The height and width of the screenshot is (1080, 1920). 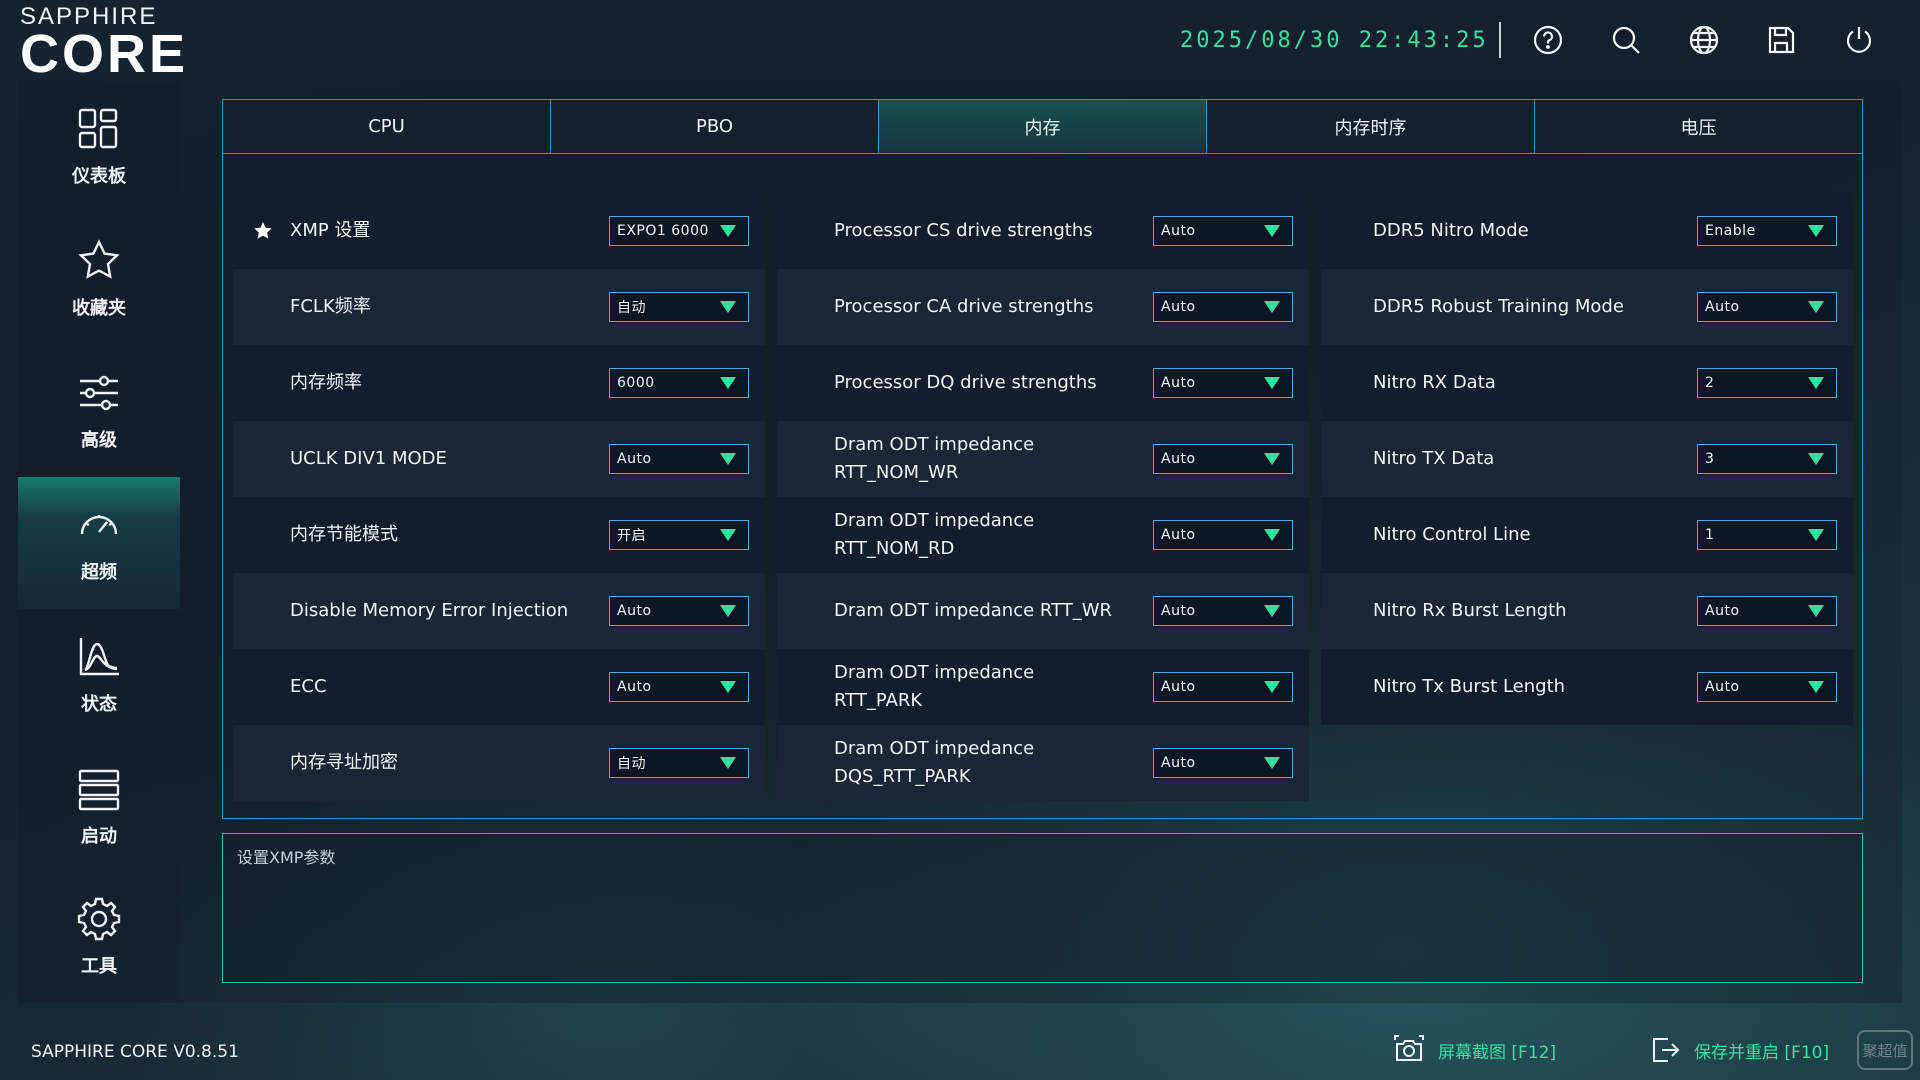 What do you see at coordinates (636, 383) in the screenshot?
I see `dropdown-value: 6000` at bounding box center [636, 383].